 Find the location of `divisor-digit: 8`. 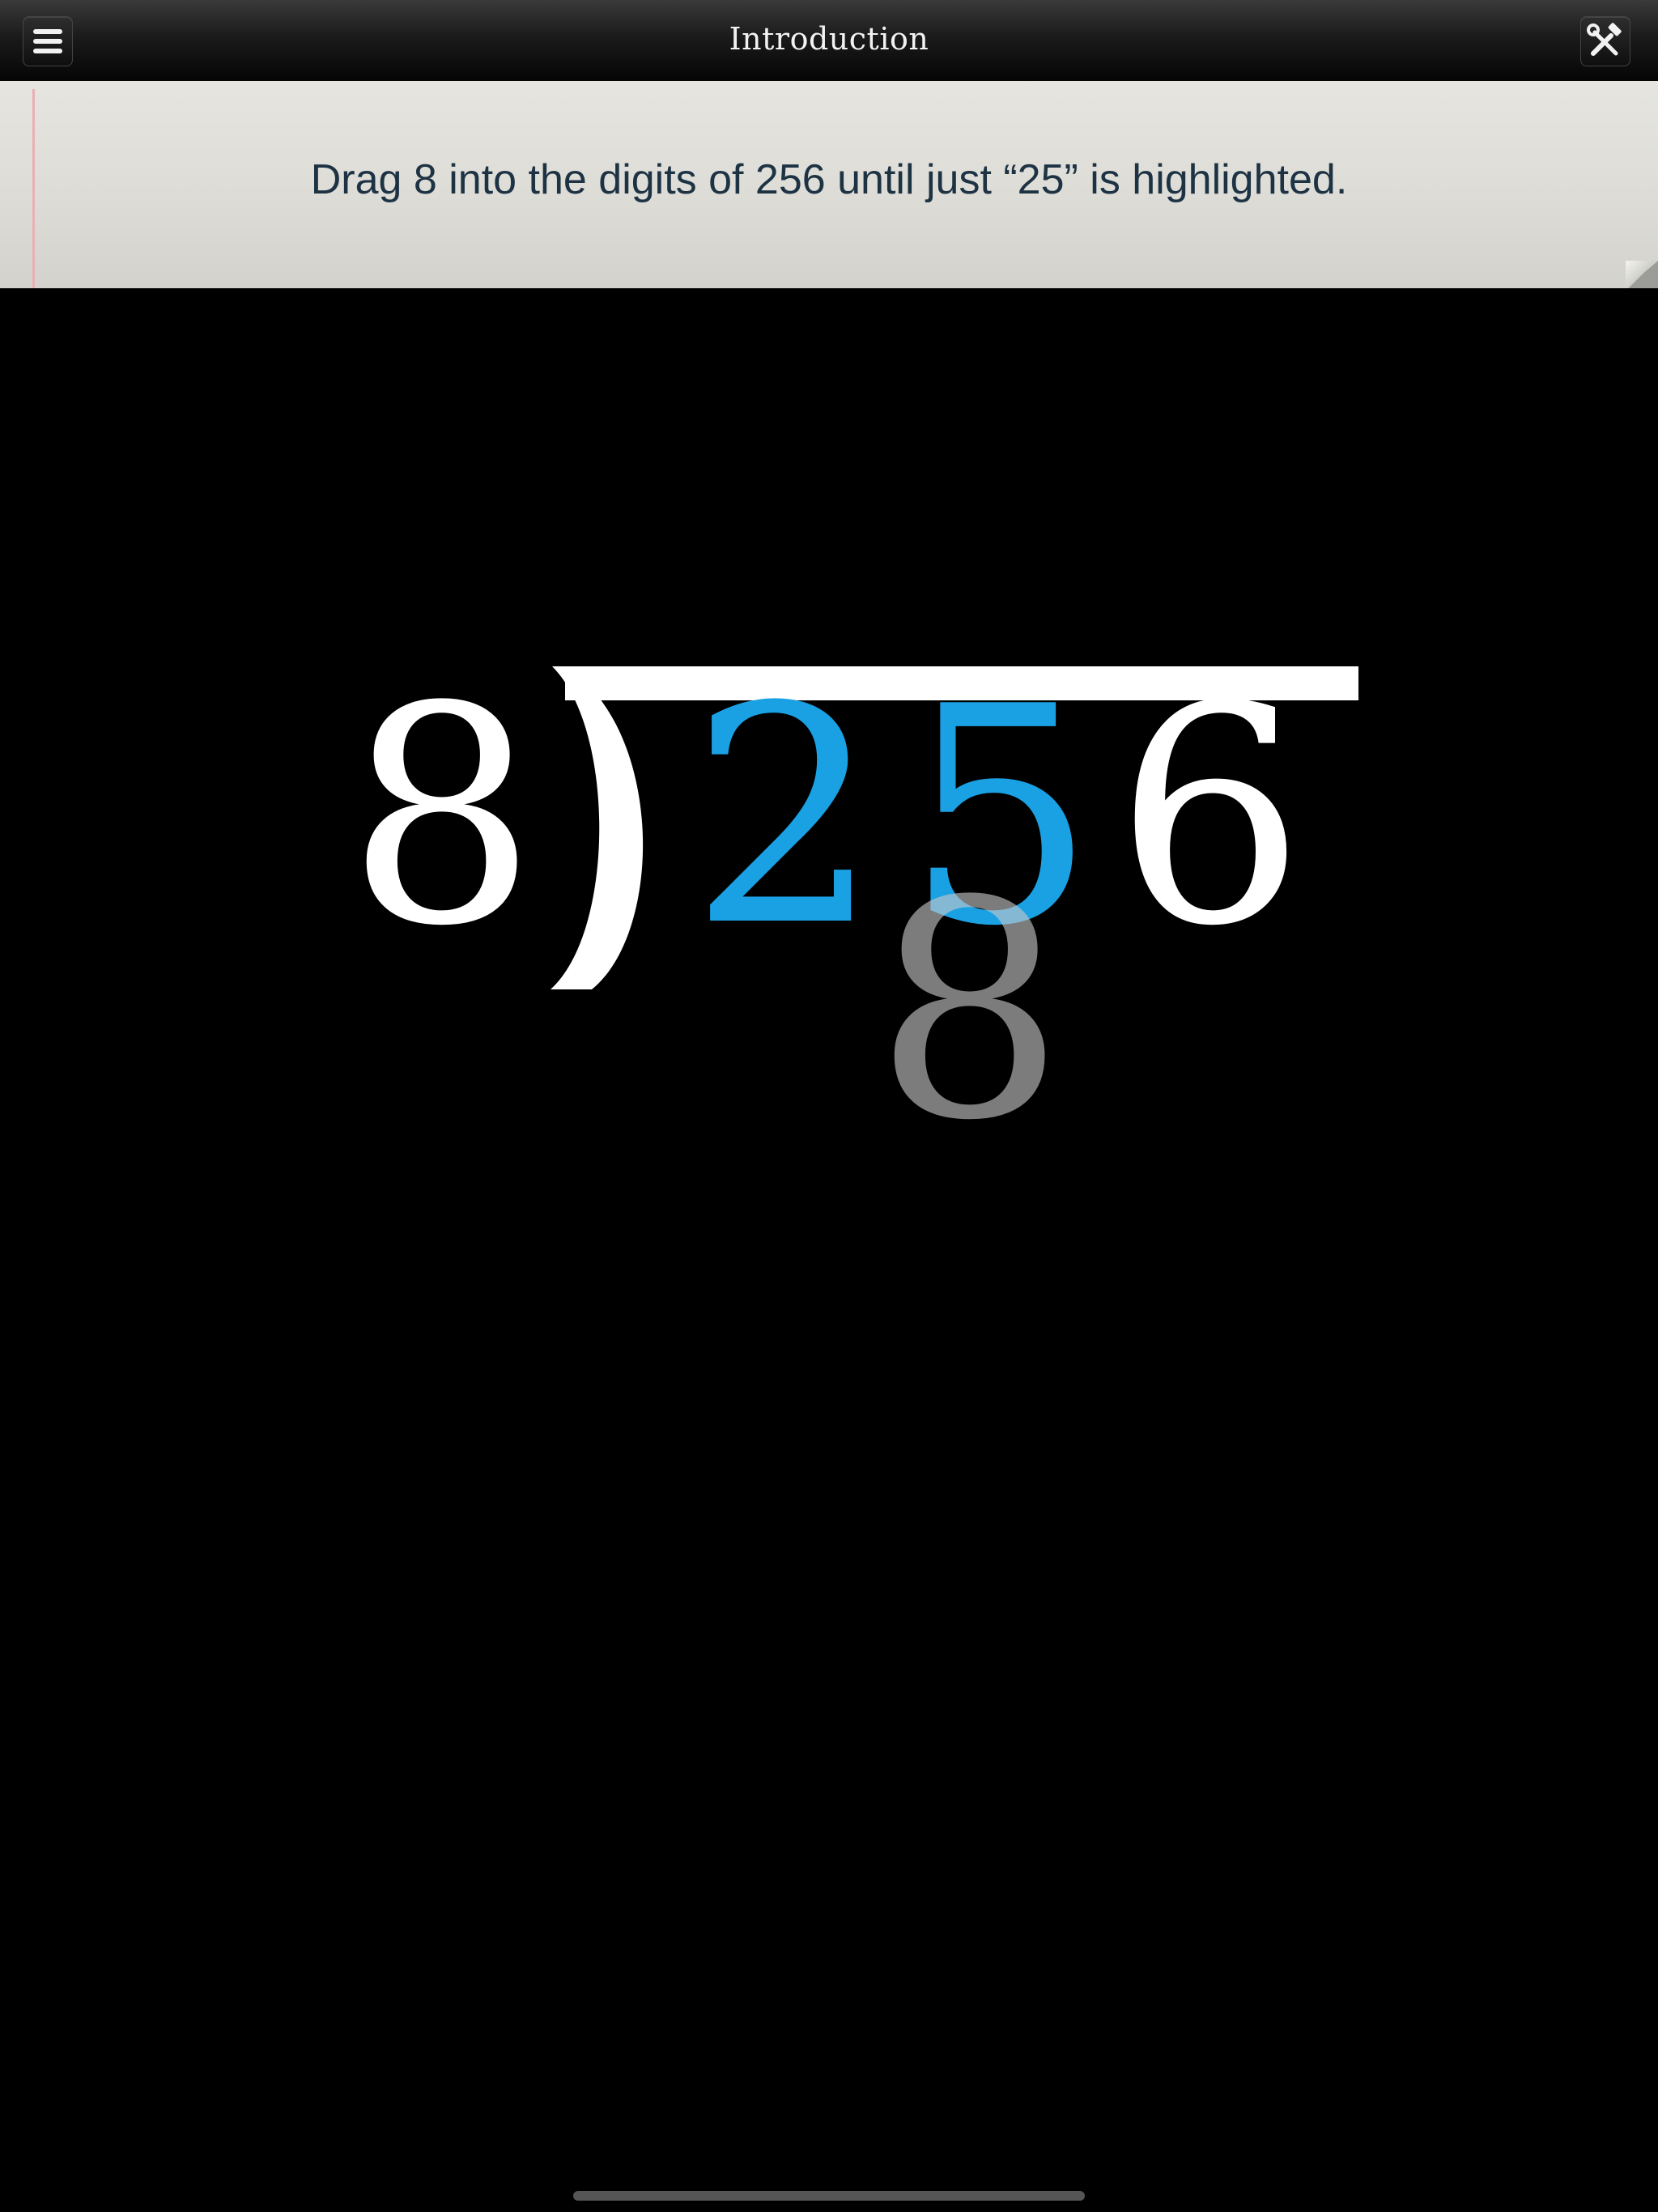

divisor-digit: 8 is located at coordinates (442, 818).